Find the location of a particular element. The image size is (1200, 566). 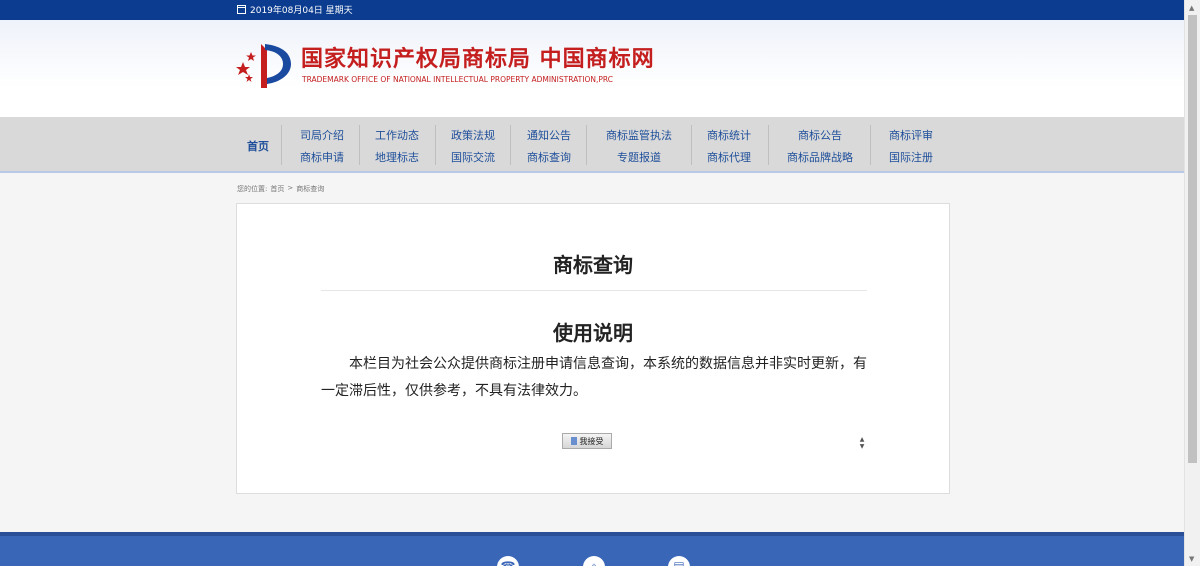

top-bar: 2019年08月04日 星期天 is located at coordinates (592, 10).